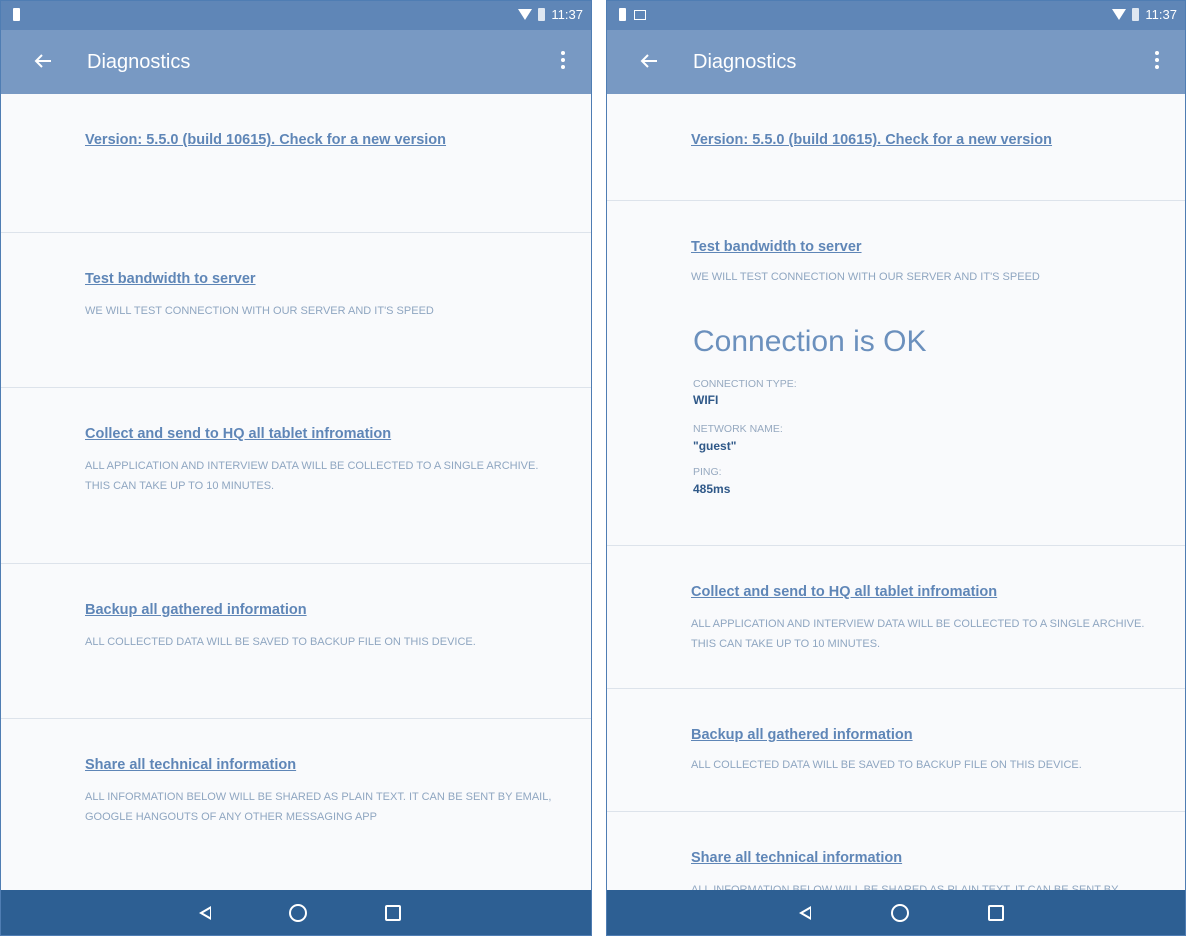 The image size is (1186, 936). I want to click on connection-type-value: WIFI, so click(706, 400).